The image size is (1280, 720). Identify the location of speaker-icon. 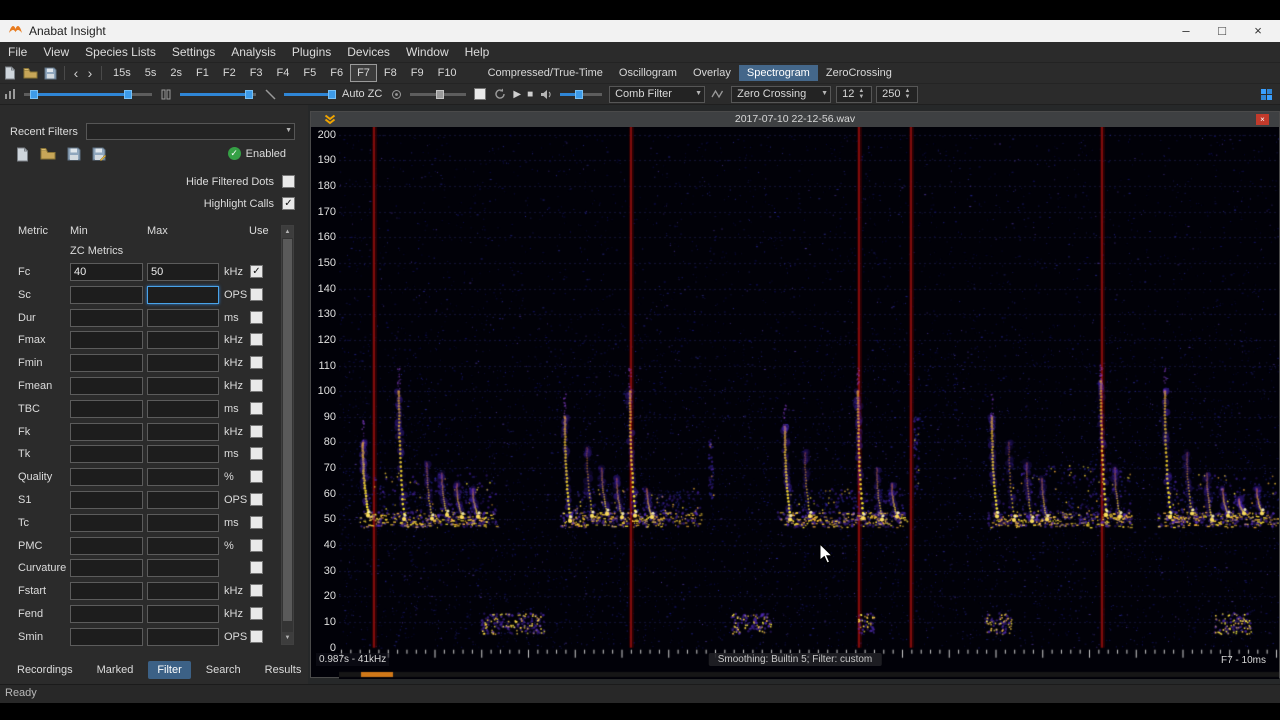
(546, 94).